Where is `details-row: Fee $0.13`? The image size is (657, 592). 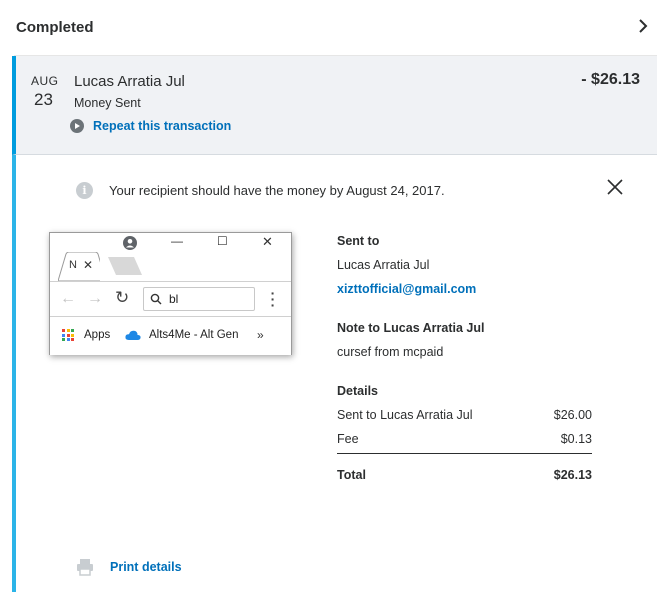 details-row: Fee $0.13 is located at coordinates (464, 439).